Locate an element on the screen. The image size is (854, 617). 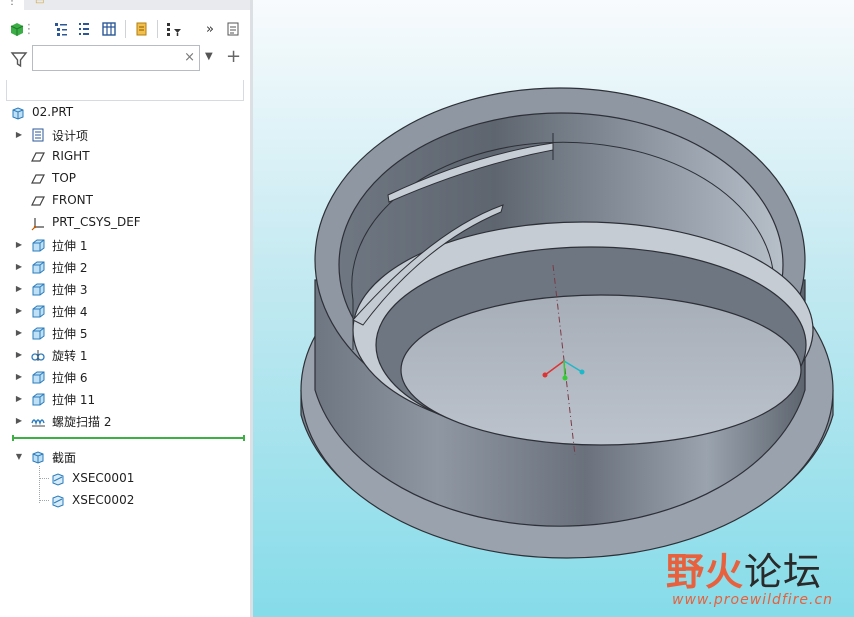
tree-item: ▶ 设计项 is located at coordinates (125, 135).